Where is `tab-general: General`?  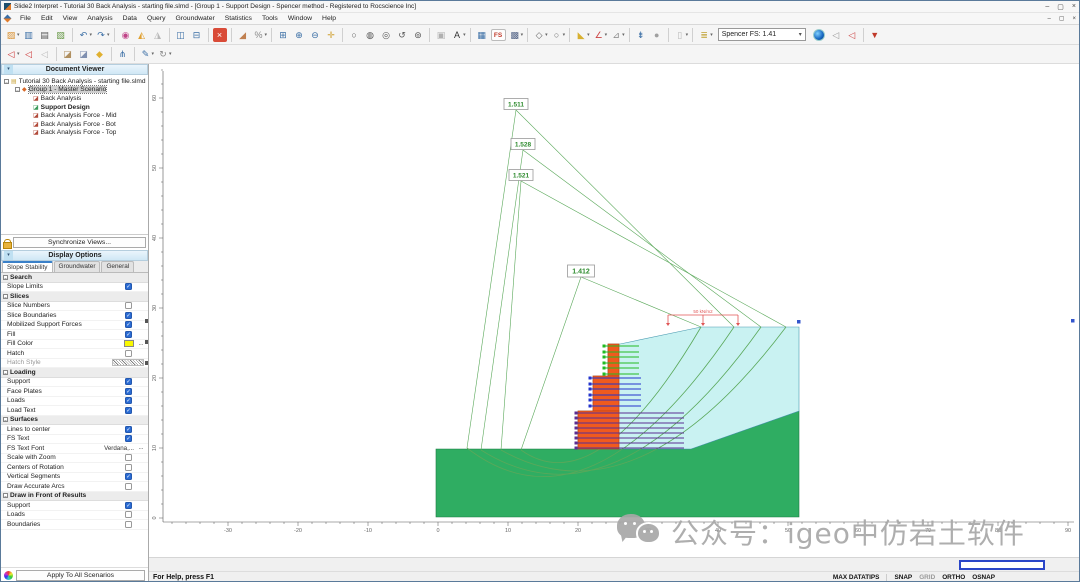
tab-general: General is located at coordinates (118, 266).